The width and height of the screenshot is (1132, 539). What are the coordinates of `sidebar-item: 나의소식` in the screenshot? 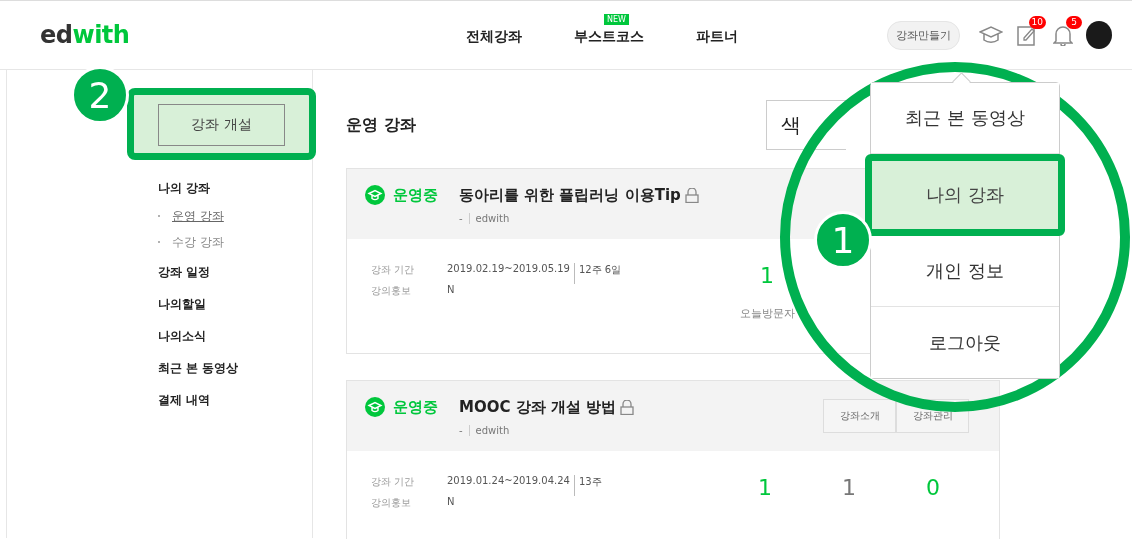 It's located at (235, 344).